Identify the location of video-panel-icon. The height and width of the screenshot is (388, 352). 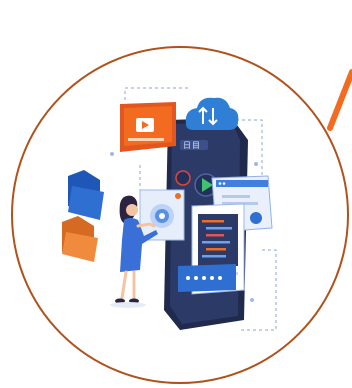
(148, 127).